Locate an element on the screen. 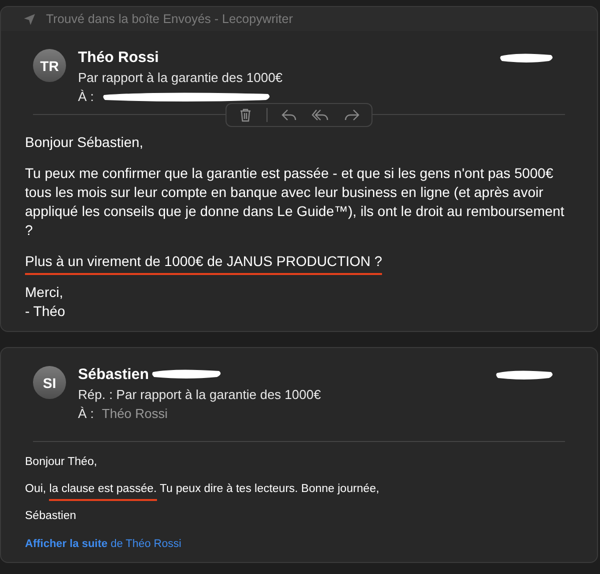  paper-plane-icon is located at coordinates (29, 19).